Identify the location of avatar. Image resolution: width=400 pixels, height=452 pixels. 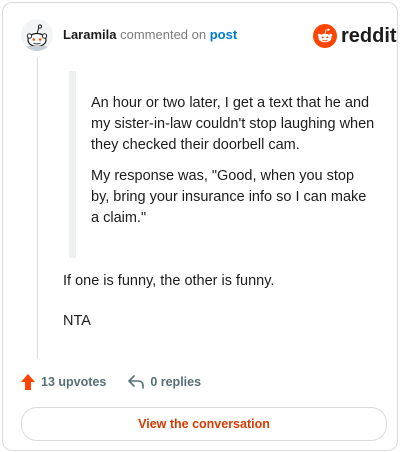
(37, 35).